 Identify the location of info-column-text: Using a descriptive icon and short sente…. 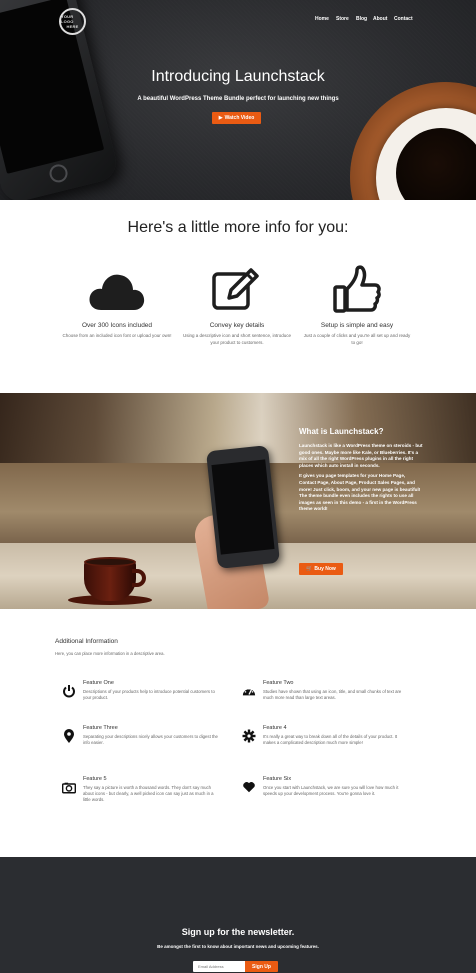
(237, 339).